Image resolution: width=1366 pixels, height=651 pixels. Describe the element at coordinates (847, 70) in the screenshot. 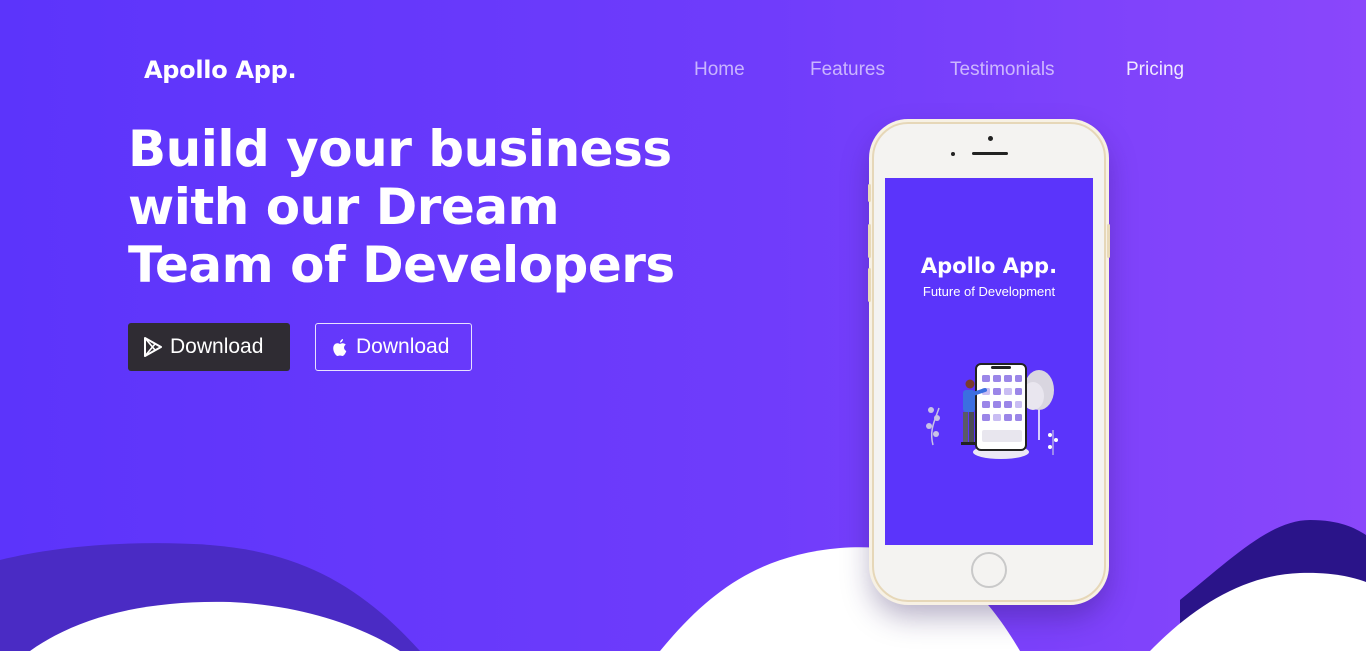

I see `nav-item-features: Features` at that location.